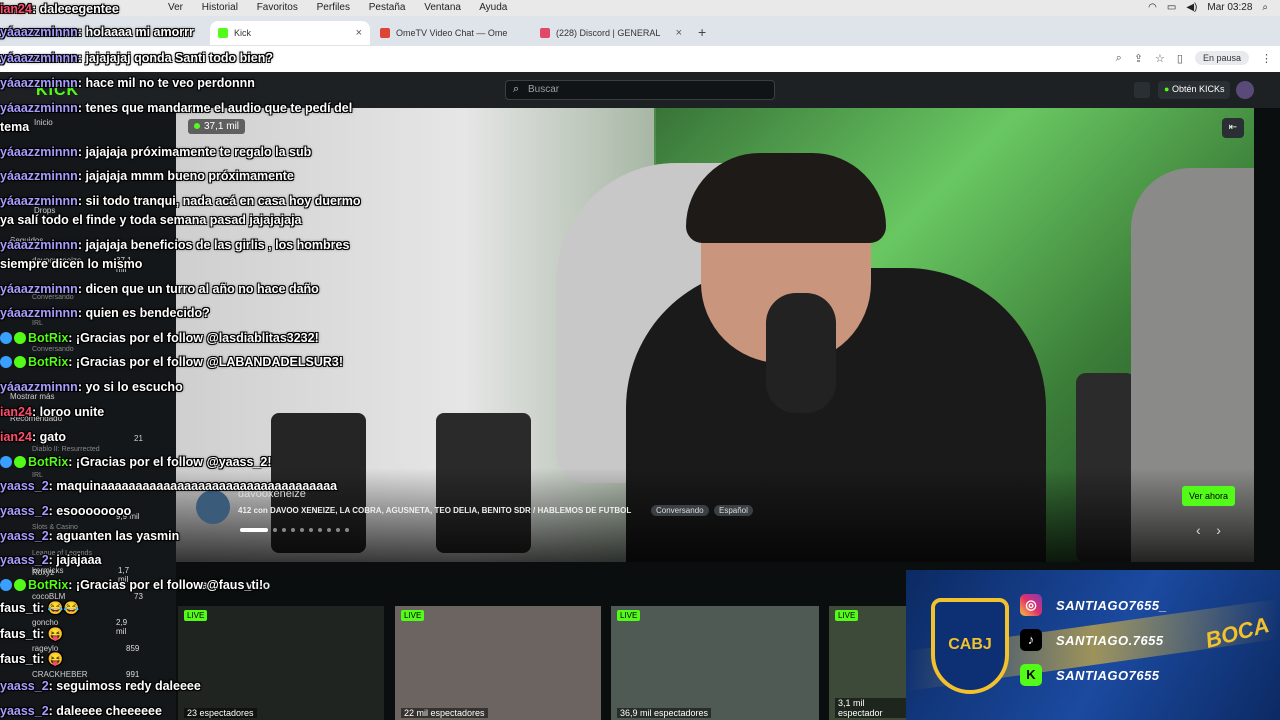 The width and height of the screenshot is (1280, 720). What do you see at coordinates (80, 575) in the screenshot?
I see `sidebar-channel: kermicks 1,7 mil` at bounding box center [80, 575].